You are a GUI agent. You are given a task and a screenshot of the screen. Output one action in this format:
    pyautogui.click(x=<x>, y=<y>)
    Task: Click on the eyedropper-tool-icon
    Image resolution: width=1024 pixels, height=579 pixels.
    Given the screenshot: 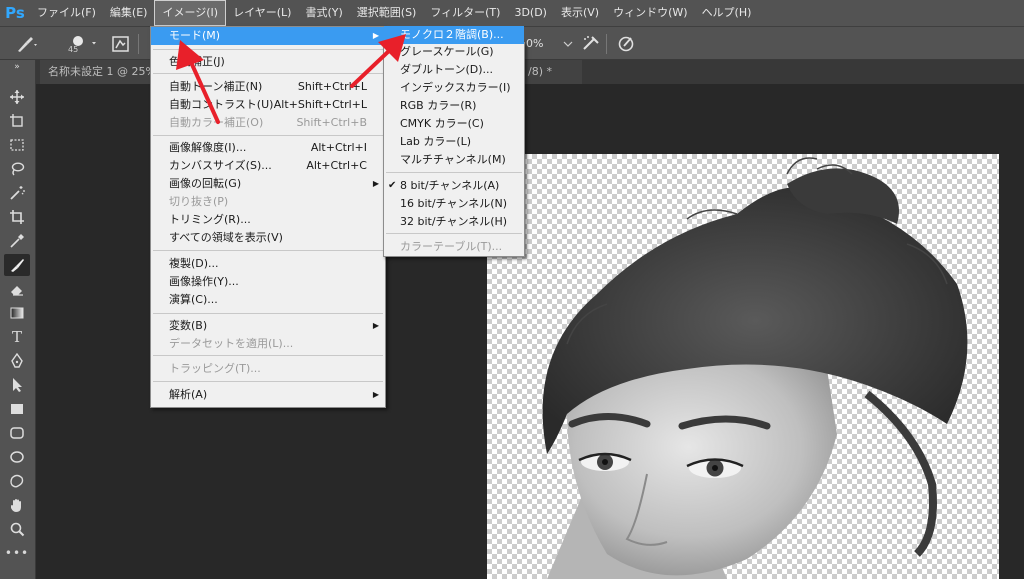 What is the action you would take?
    pyautogui.click(x=17, y=241)
    